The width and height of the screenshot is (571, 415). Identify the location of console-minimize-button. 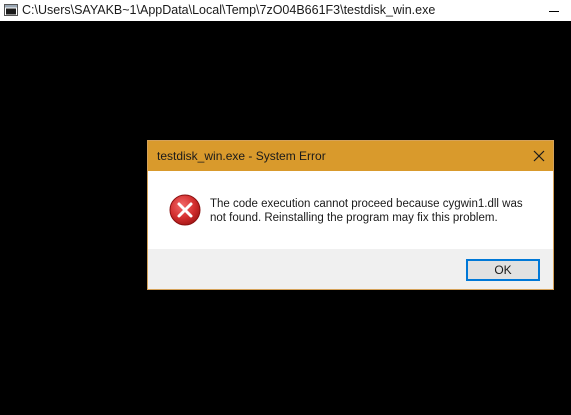
(553, 10).